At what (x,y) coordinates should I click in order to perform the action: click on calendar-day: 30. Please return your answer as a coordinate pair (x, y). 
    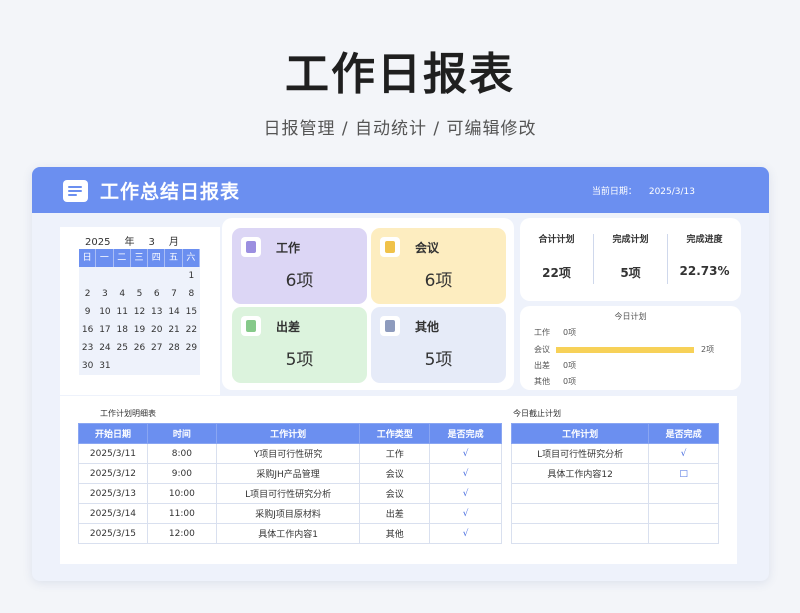
    Looking at the image, I should click on (88, 366).